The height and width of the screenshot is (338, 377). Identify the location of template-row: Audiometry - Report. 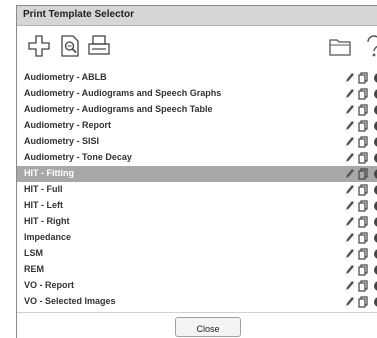
(197, 126).